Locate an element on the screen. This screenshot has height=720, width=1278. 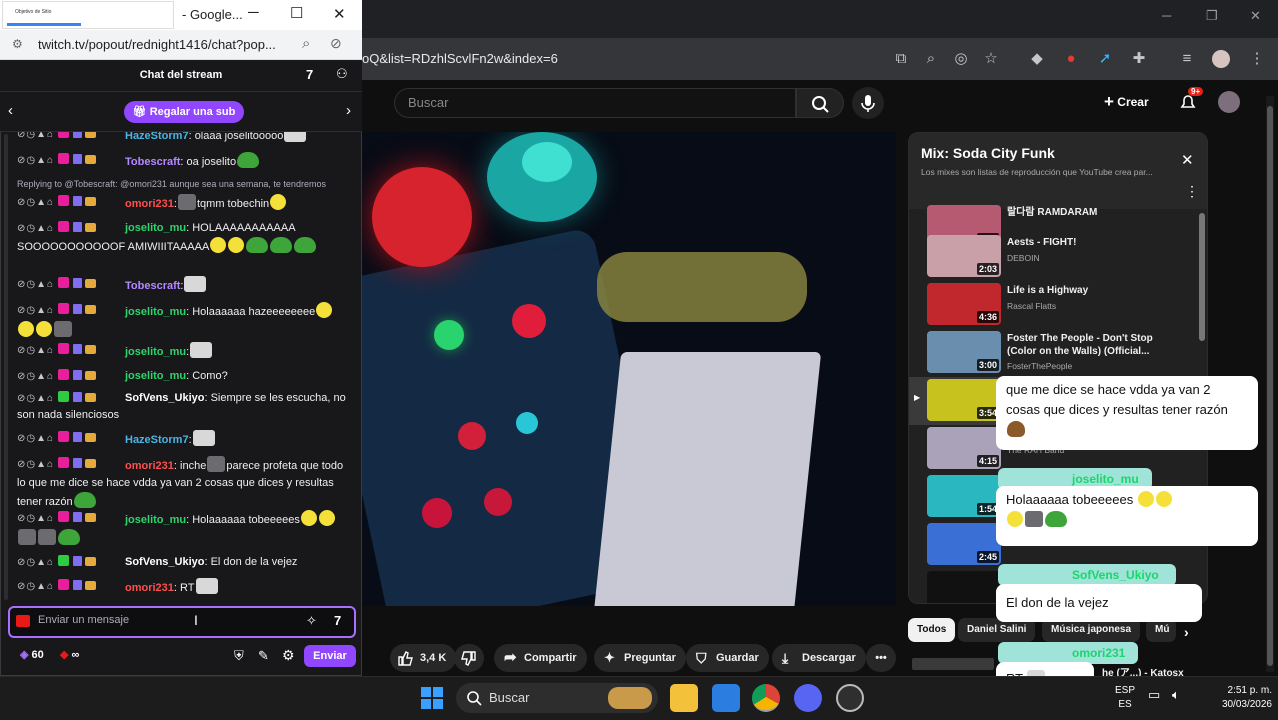
media-queue-icon: ≡ is located at coordinates (1187, 59).